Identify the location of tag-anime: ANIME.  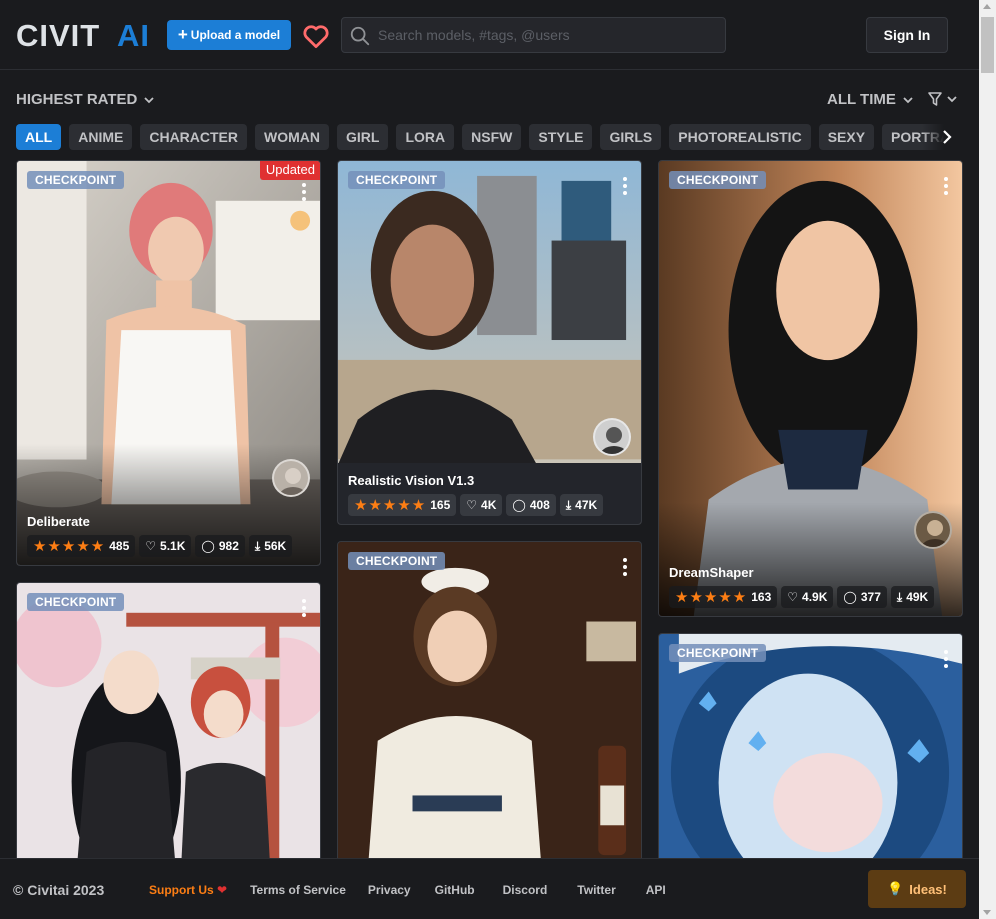
(101, 137).